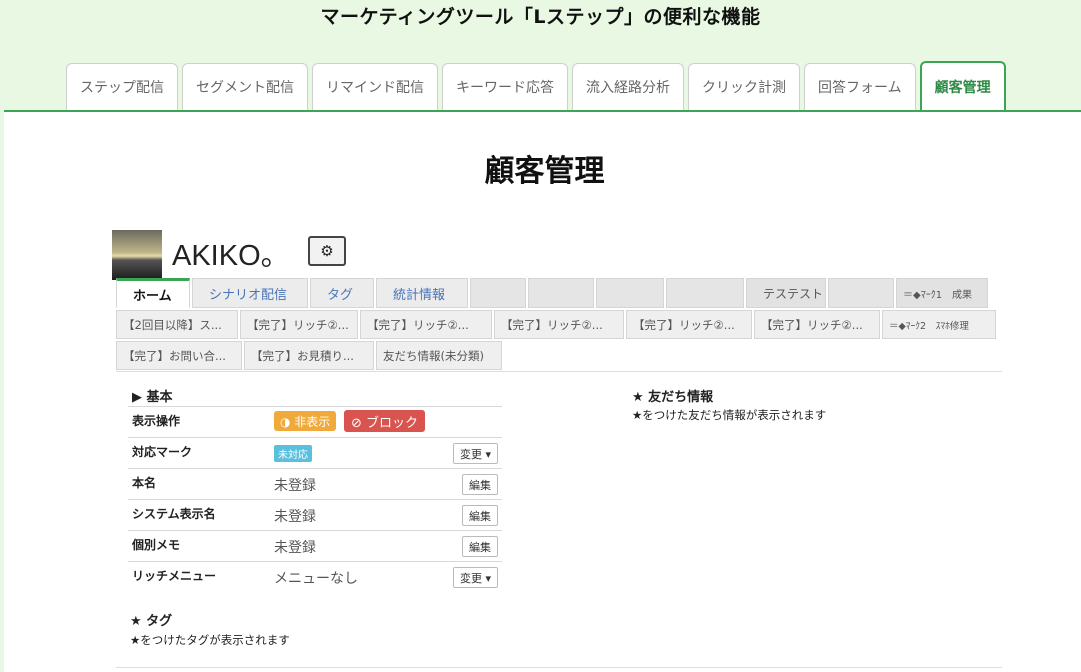  What do you see at coordinates (342, 293) in the screenshot?
I see `tab-tag: タグ` at bounding box center [342, 293].